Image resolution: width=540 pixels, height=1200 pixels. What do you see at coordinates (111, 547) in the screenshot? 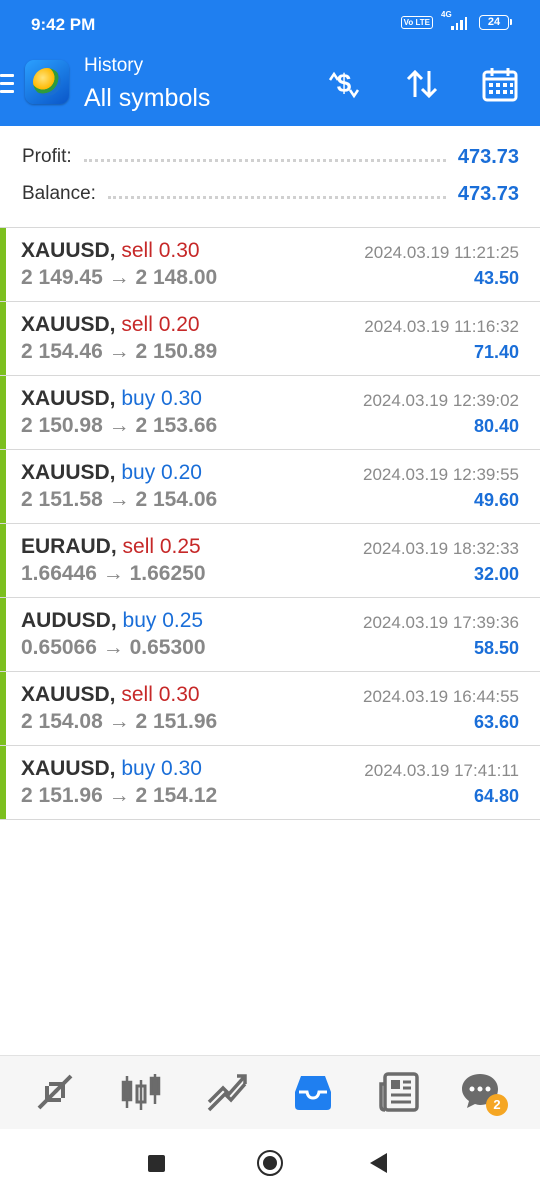
I see `deal-header: EURAUD, sell 0.25` at bounding box center [111, 547].